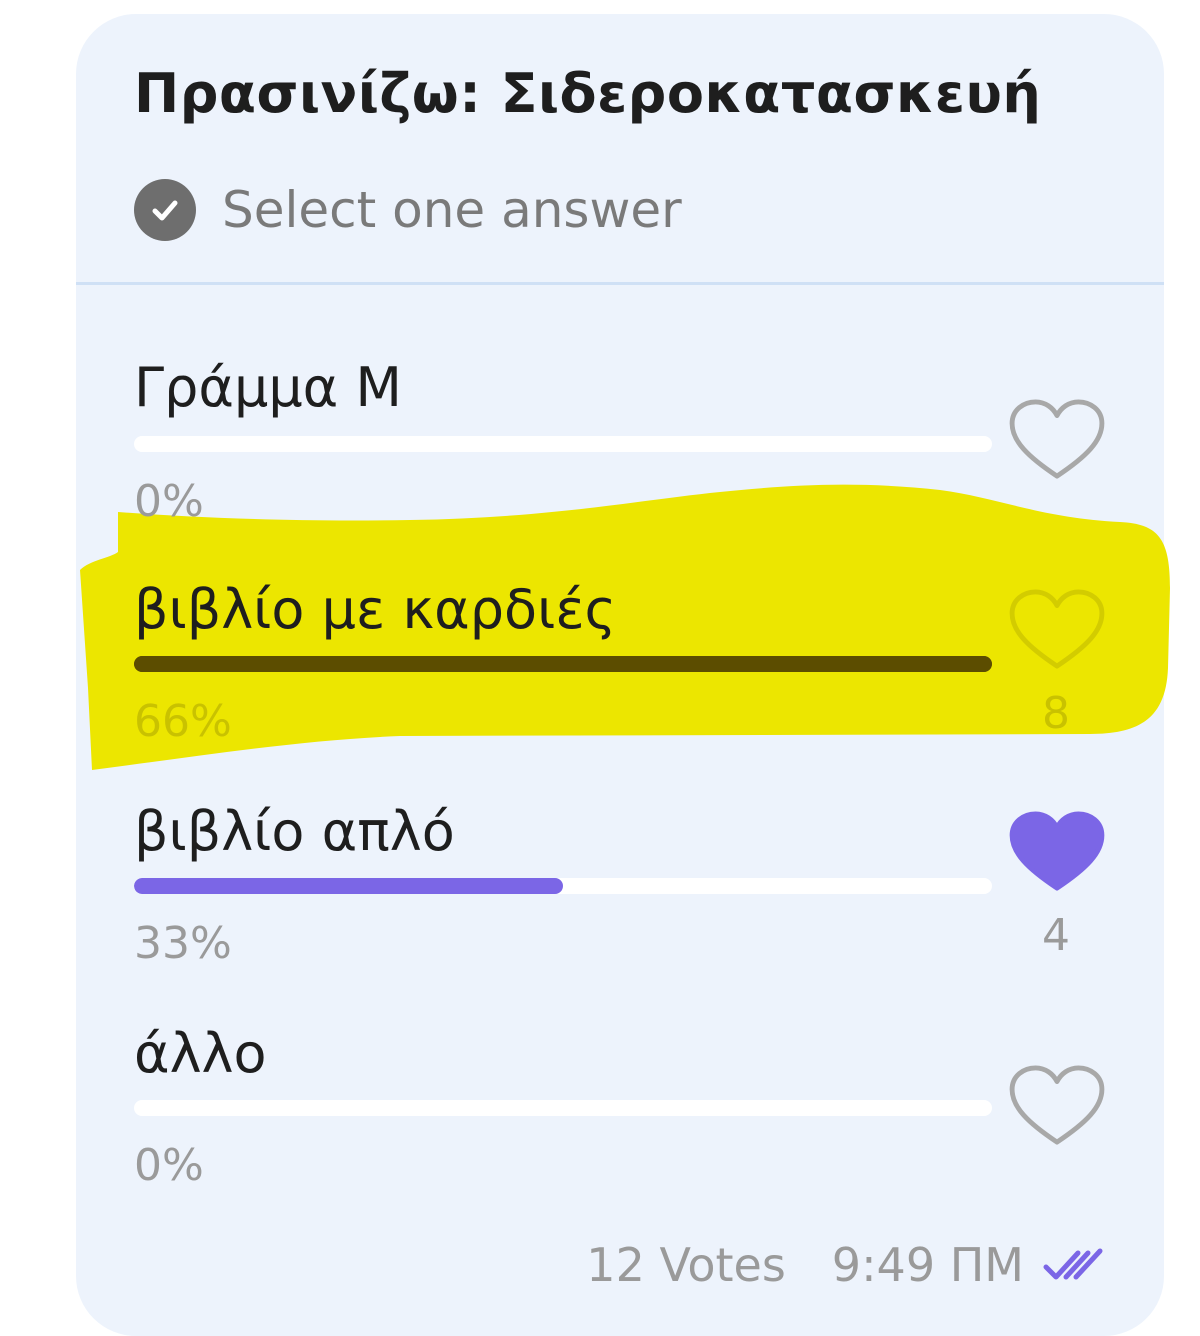 Image resolution: width=1200 pixels, height=1336 pixels. Describe the element at coordinates (1073, 1264) in the screenshot. I see `double-check-icon` at that location.